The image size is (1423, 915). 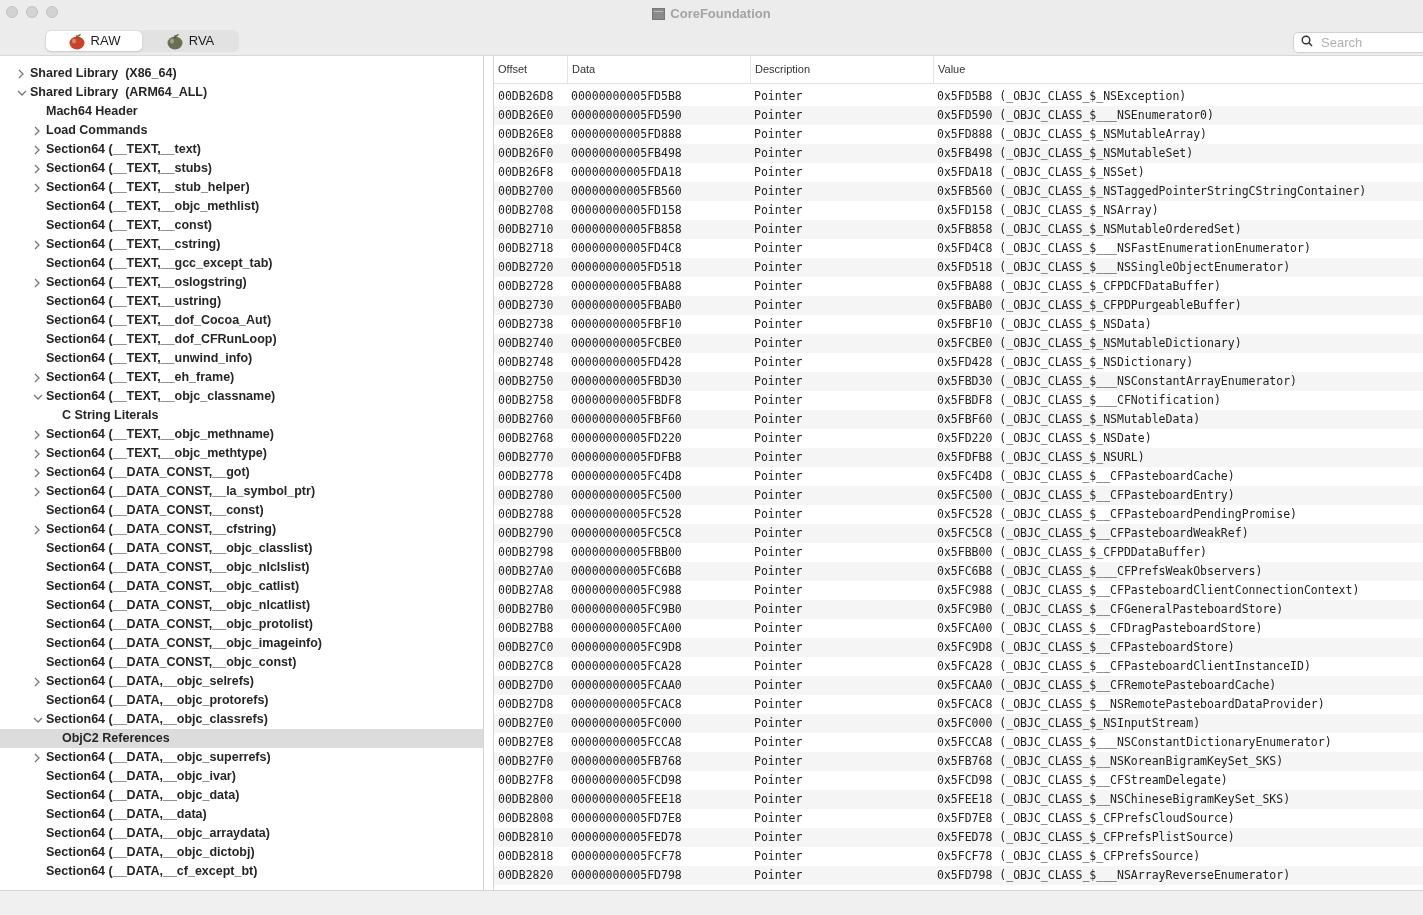 I want to click on tree-row: Section64 (__TEXT,__objc_methname), so click(x=241, y=434).